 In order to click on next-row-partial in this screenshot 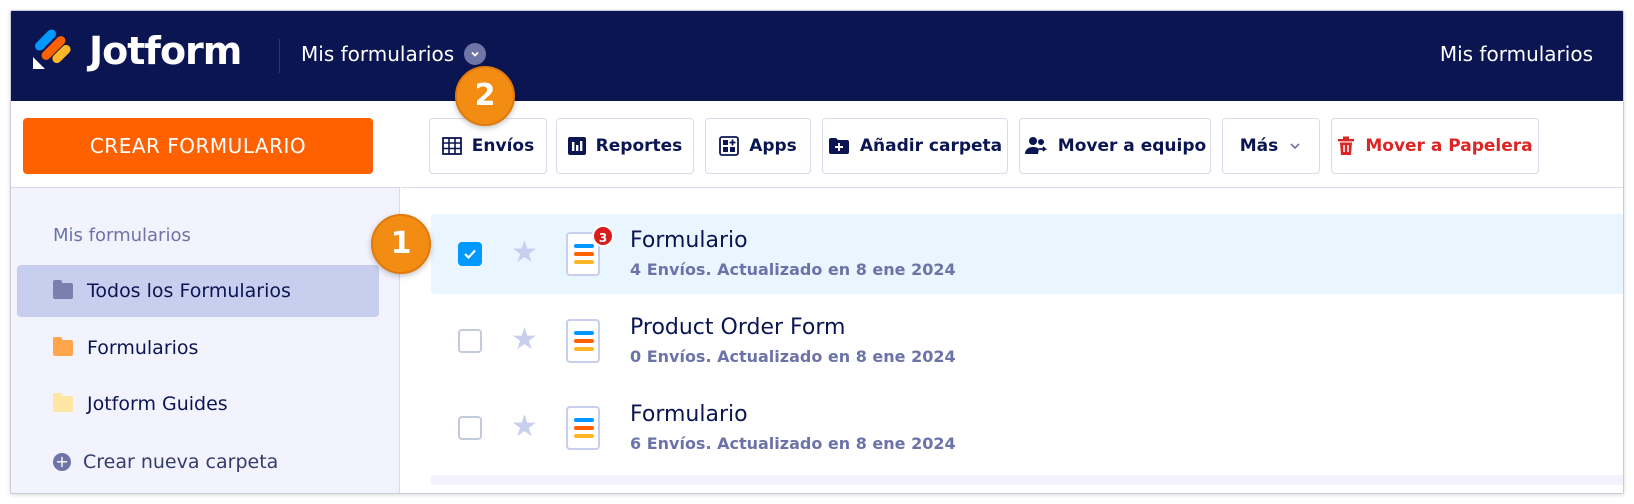, I will do `click(1027, 480)`.